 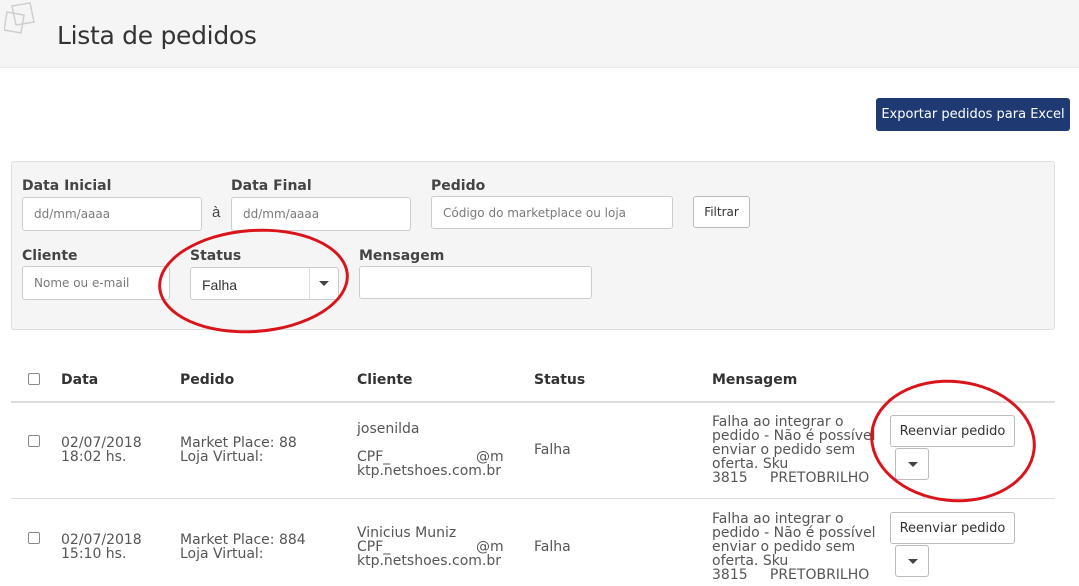 I want to click on filter-button: Filtrar, so click(x=721, y=212).